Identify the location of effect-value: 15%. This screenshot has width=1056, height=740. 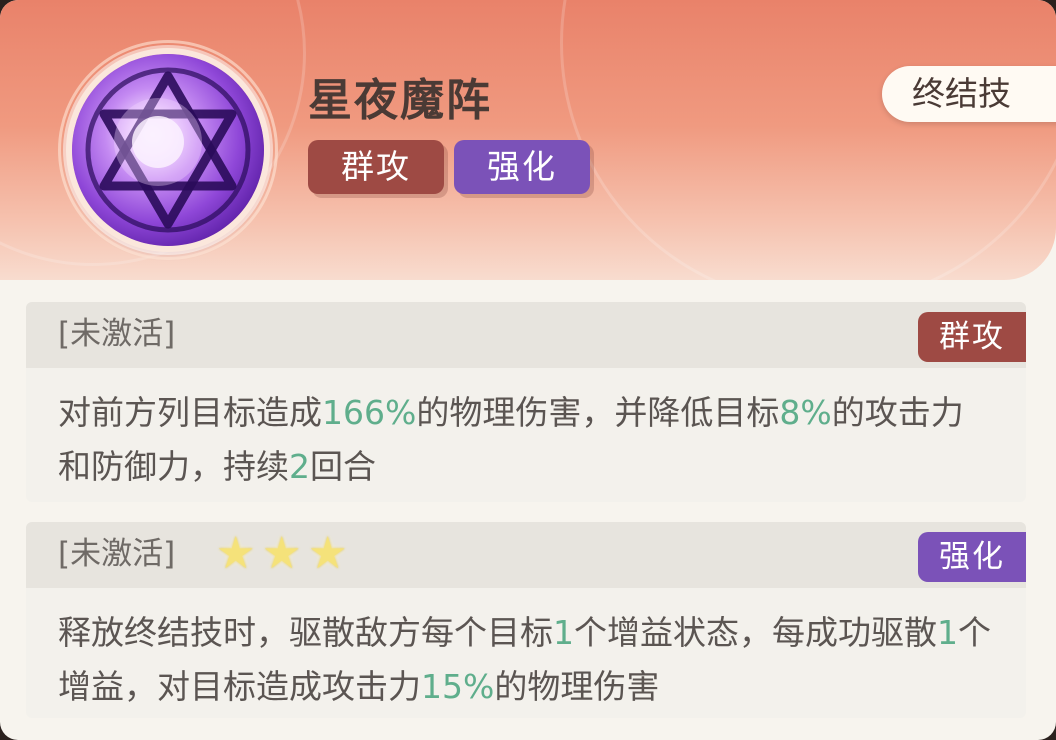
(458, 686).